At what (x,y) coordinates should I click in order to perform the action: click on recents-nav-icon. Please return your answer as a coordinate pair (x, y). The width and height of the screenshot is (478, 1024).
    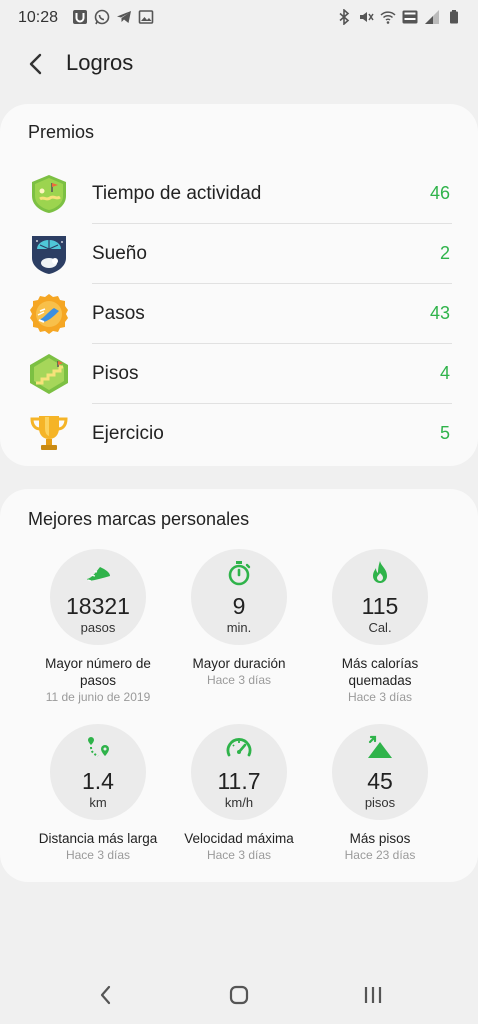
    Looking at the image, I should click on (373, 995).